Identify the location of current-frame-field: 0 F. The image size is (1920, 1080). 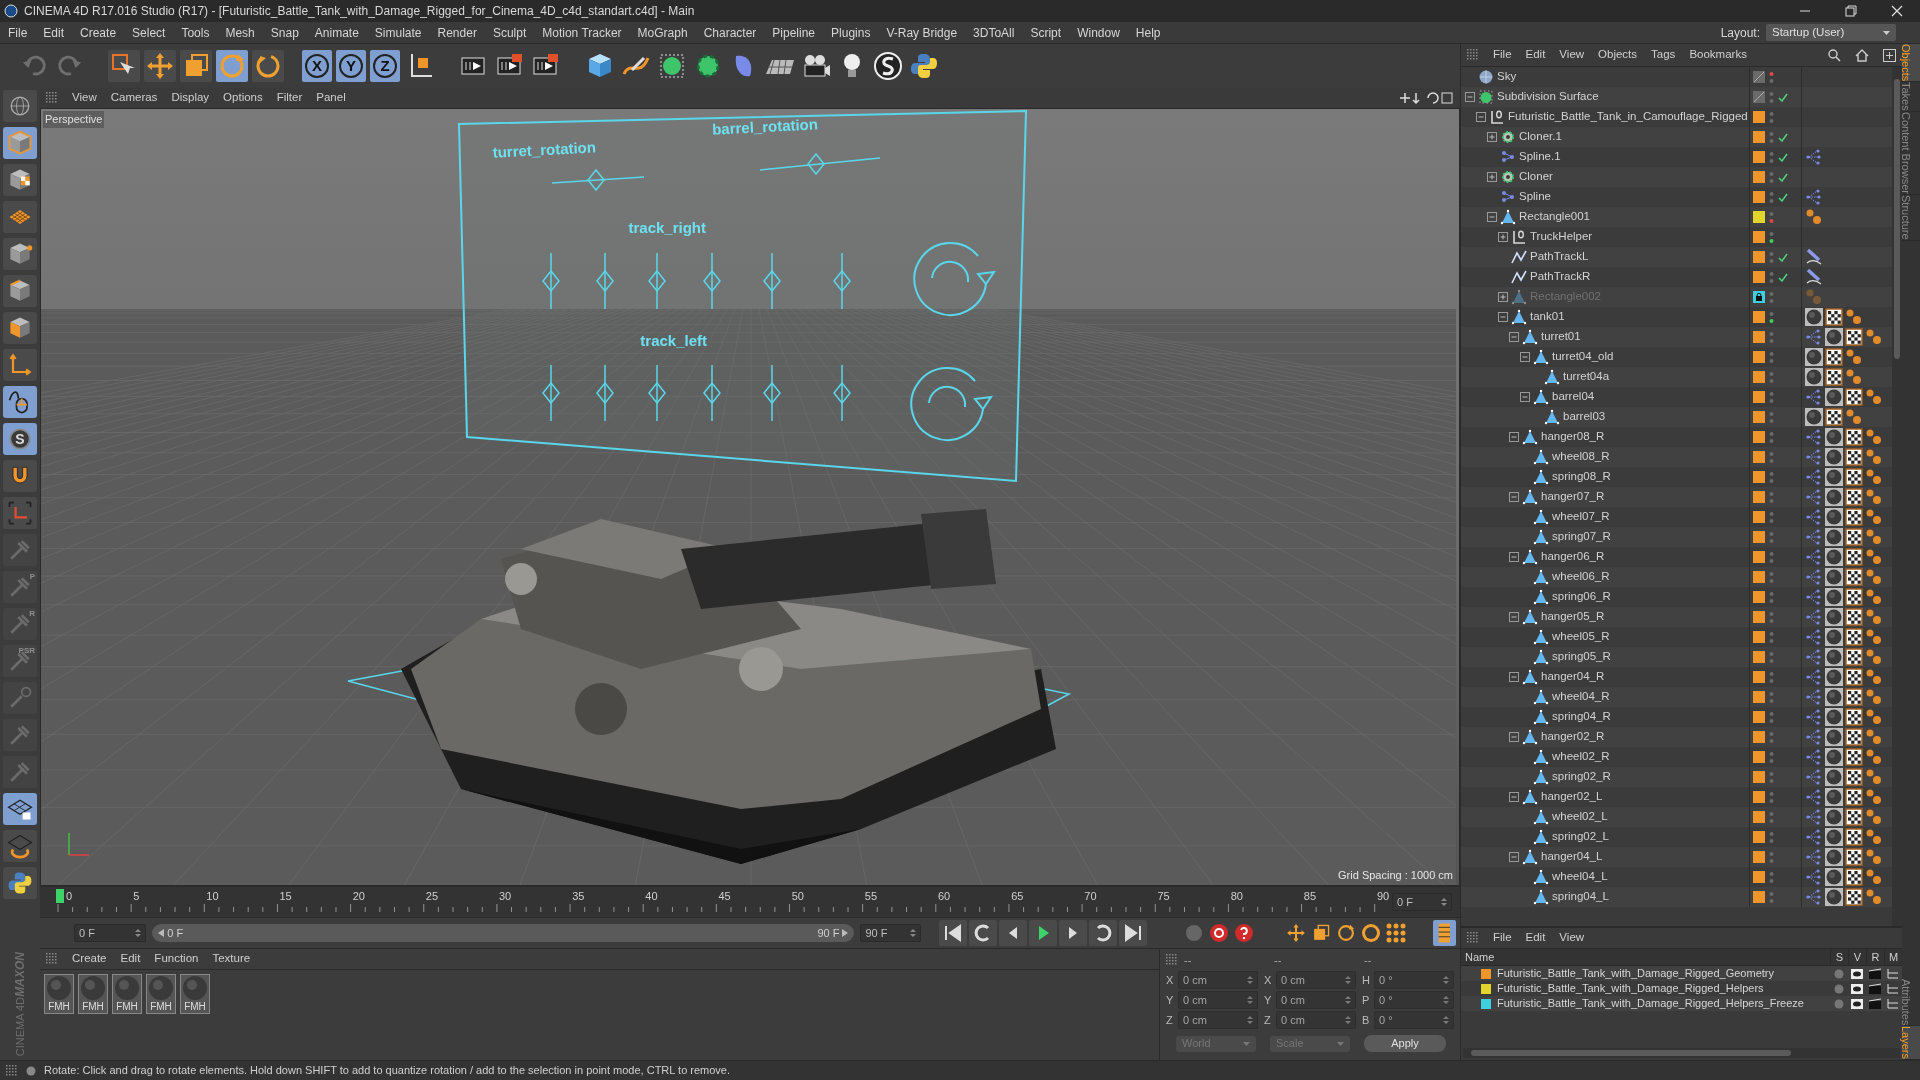
(110, 933).